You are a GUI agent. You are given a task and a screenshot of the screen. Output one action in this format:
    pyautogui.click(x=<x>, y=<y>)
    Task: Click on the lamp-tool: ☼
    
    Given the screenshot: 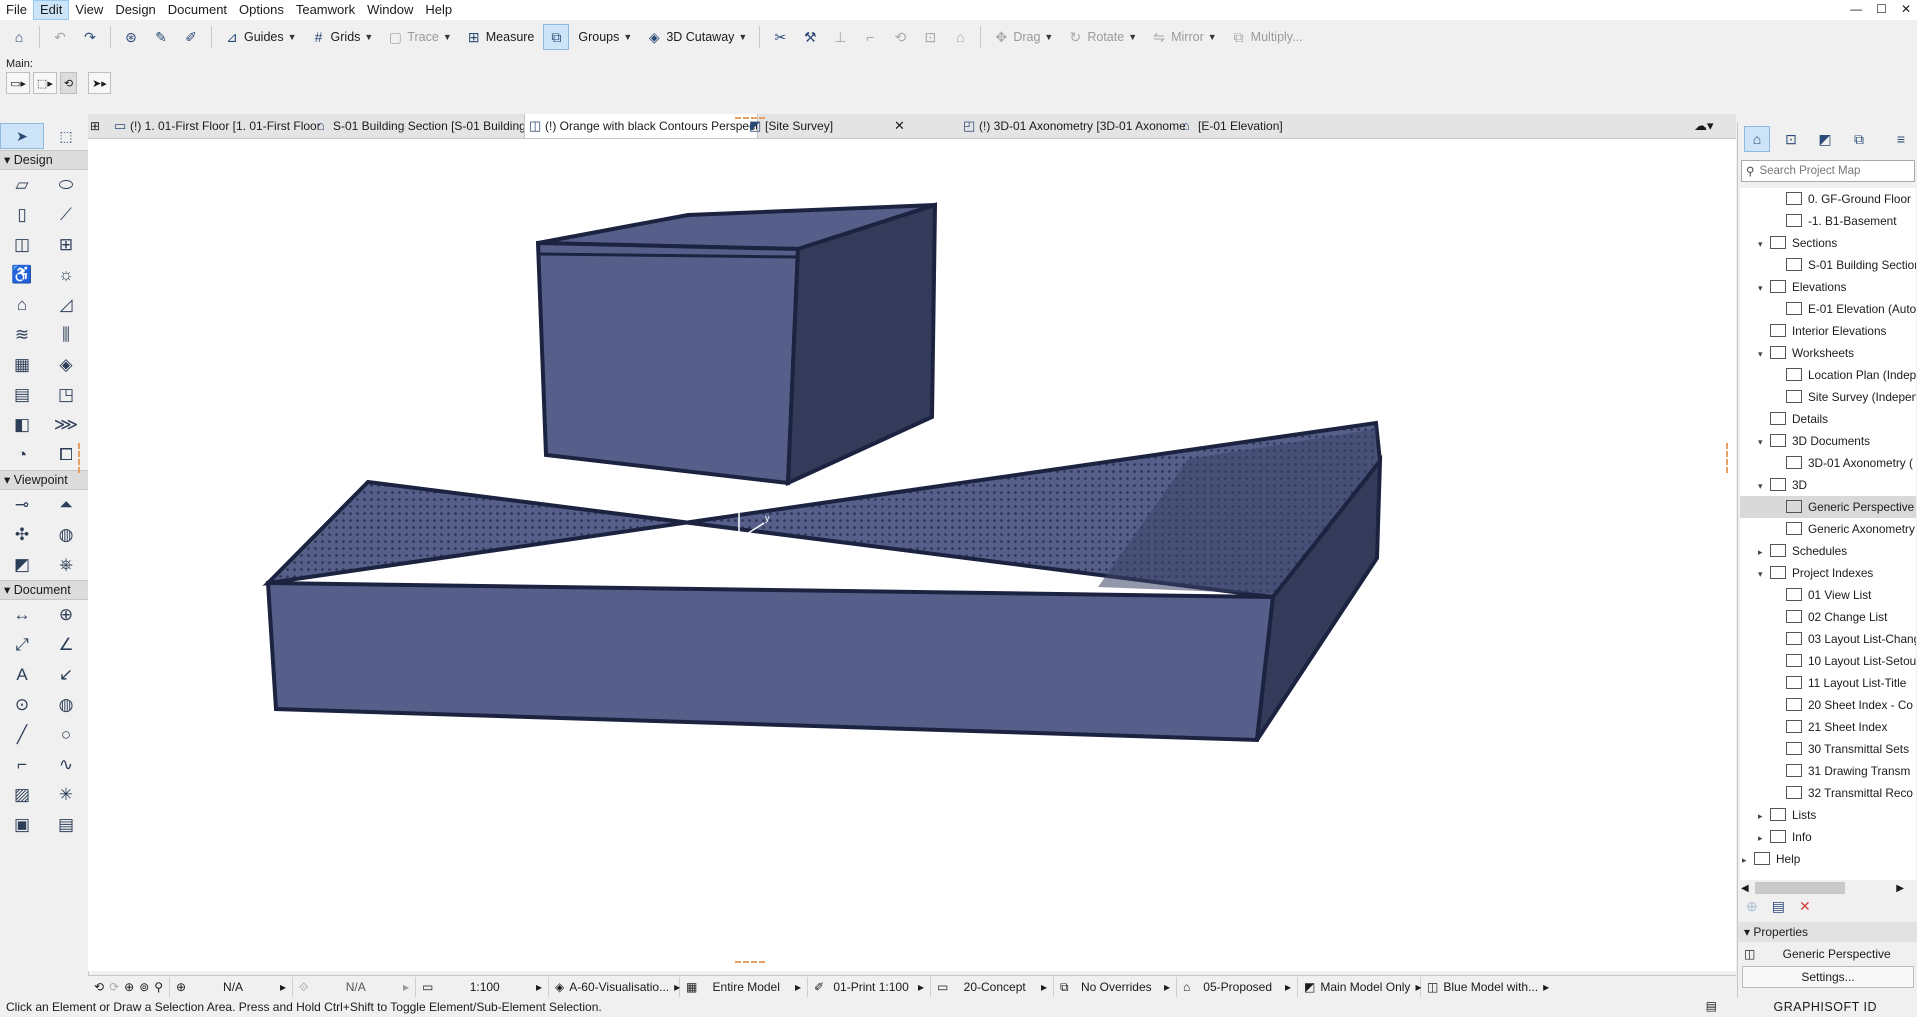 What is the action you would take?
    pyautogui.click(x=66, y=275)
    